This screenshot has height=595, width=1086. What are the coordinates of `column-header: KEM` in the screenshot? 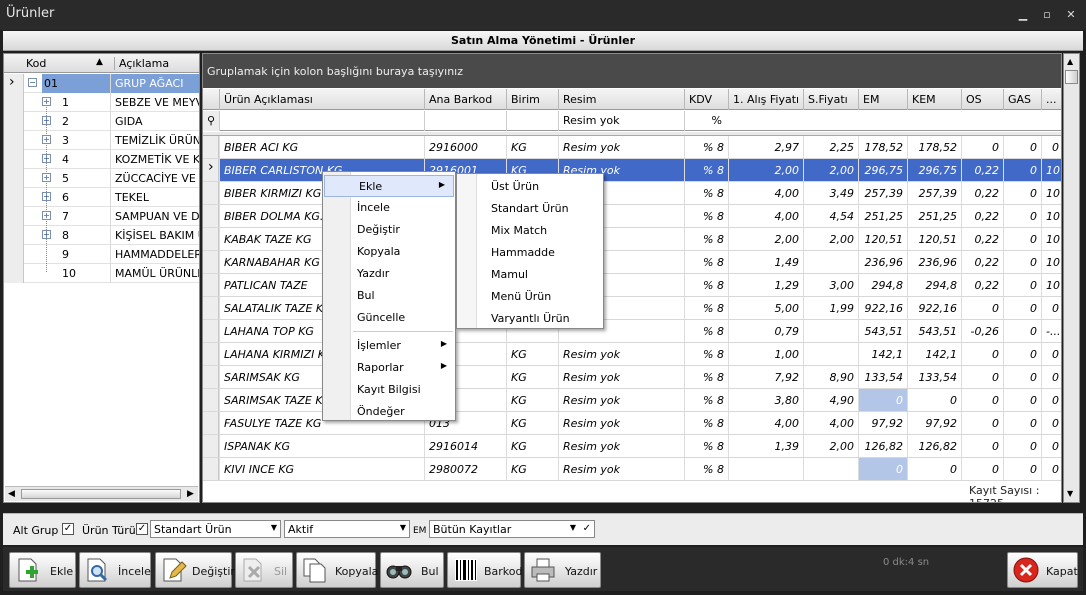 It's located at (934, 99).